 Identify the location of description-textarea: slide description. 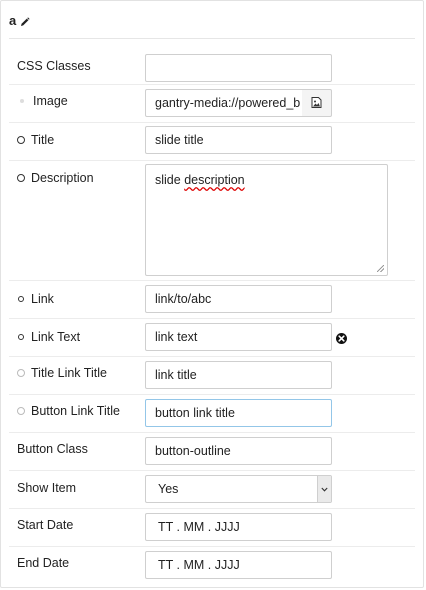
(266, 220).